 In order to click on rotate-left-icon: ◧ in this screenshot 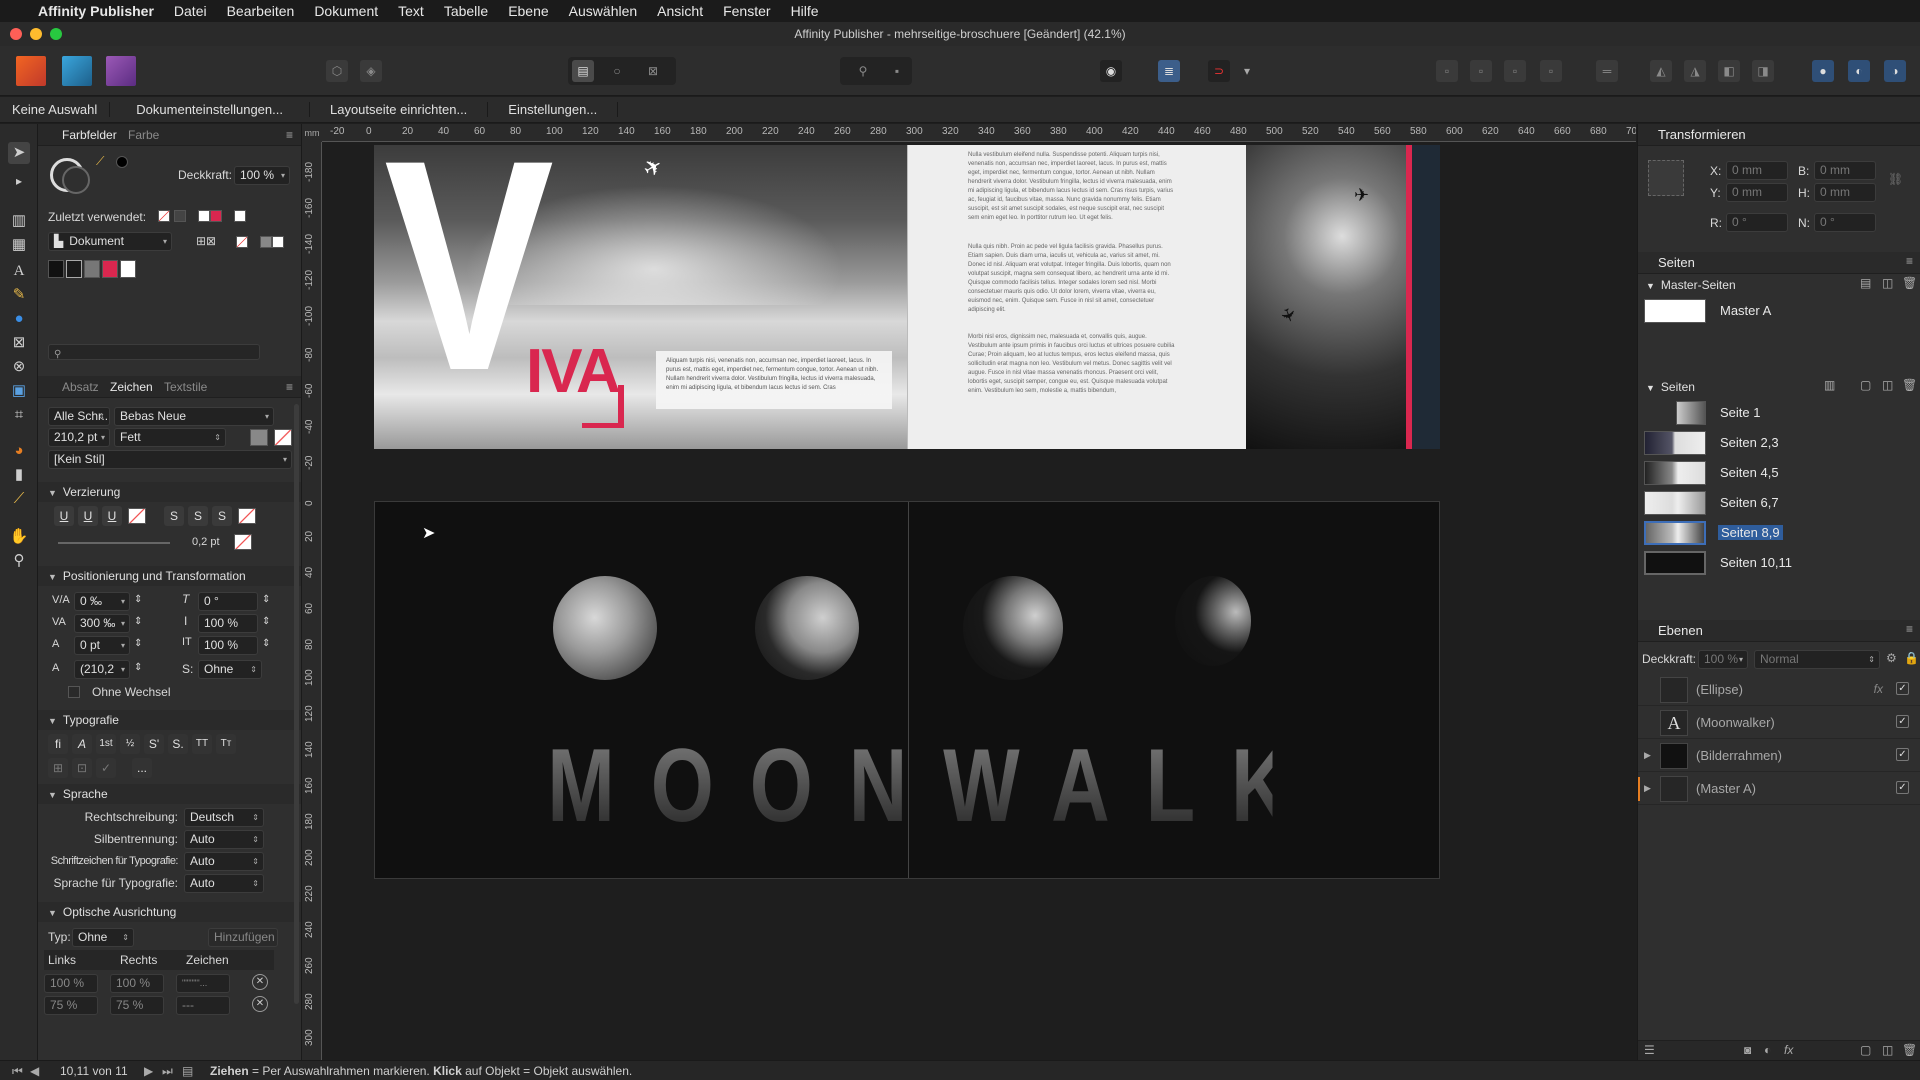, I will do `click(1729, 71)`.